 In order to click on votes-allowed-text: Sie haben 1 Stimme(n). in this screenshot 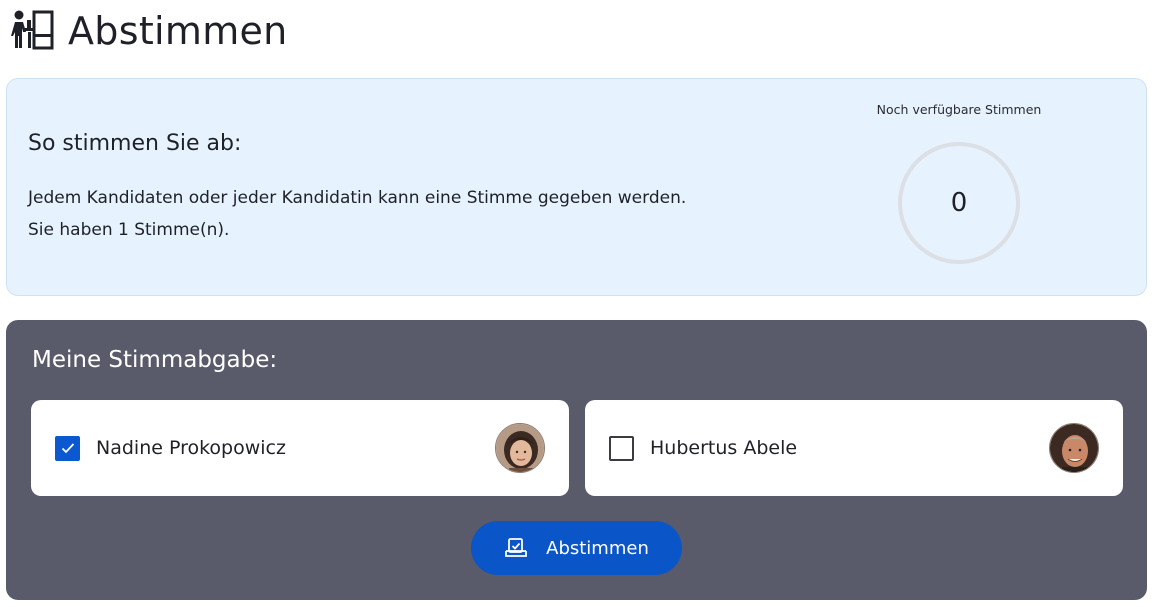, I will do `click(129, 230)`.